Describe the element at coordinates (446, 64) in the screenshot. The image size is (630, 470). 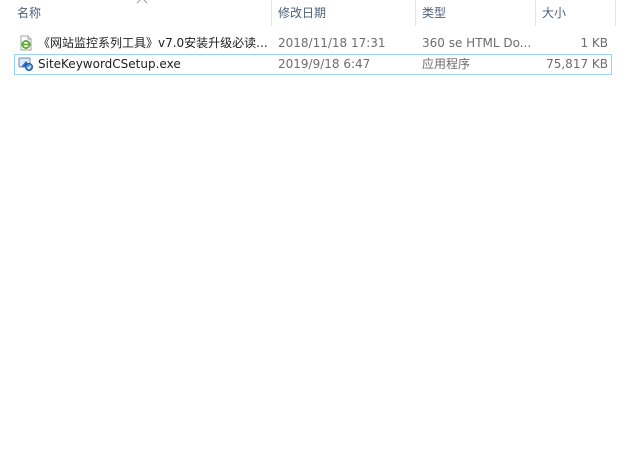
I see `file-type: 应用程序` at that location.